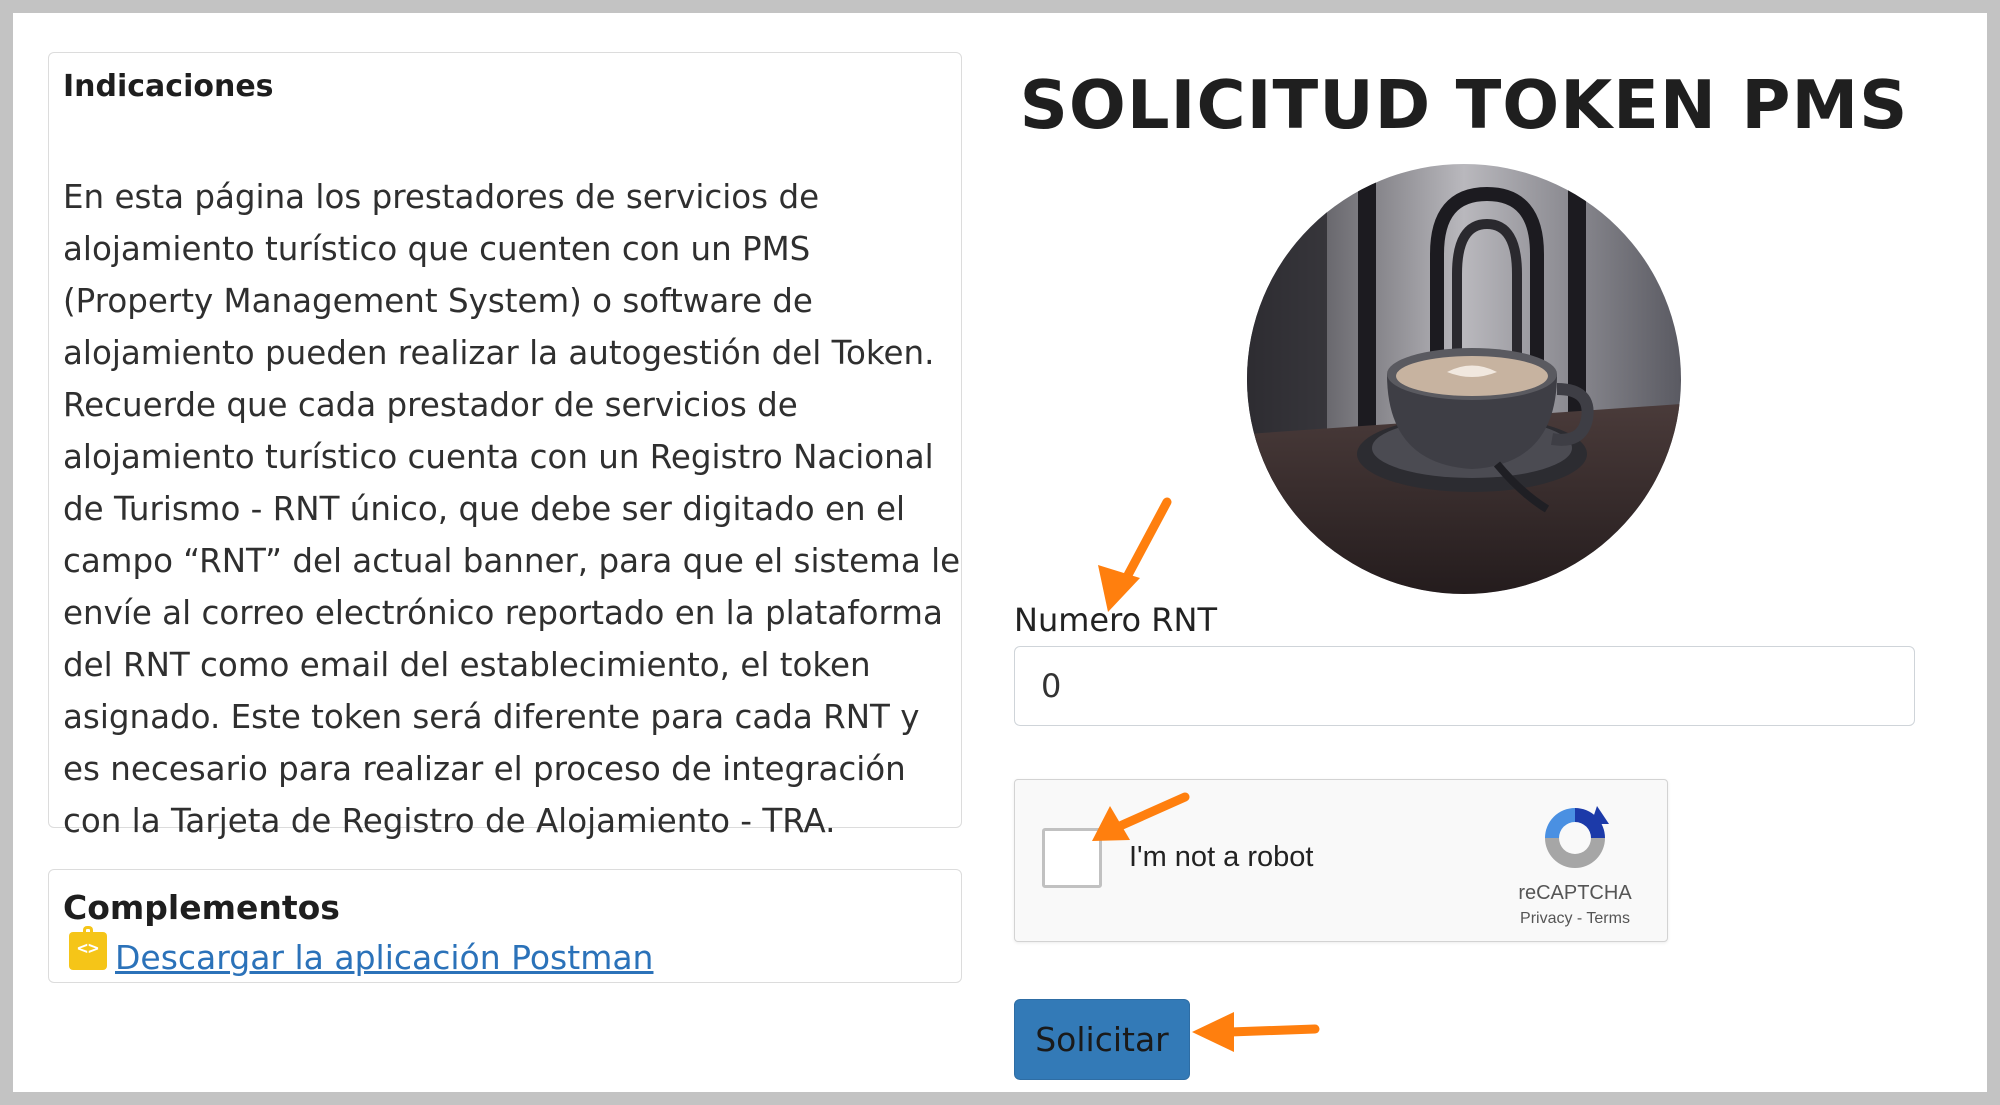 This screenshot has width=2000, height=1105. I want to click on rnt-label: Numero RNT, so click(1115, 620).